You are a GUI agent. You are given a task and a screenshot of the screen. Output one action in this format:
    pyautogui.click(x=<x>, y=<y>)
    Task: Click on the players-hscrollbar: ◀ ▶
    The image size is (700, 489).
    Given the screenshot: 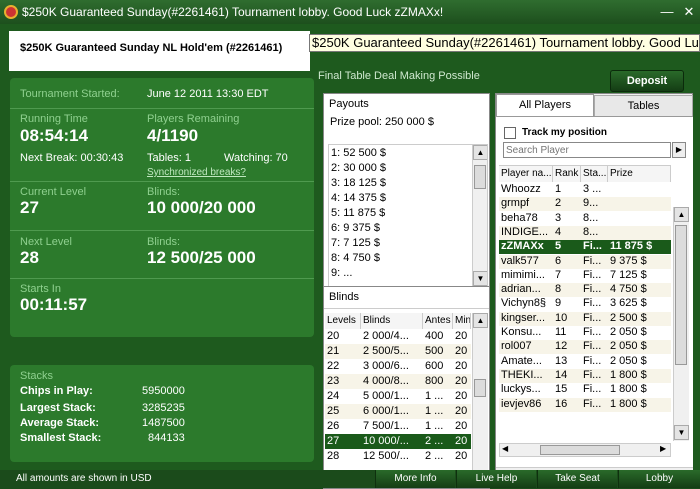 What is the action you would take?
    pyautogui.click(x=585, y=450)
    